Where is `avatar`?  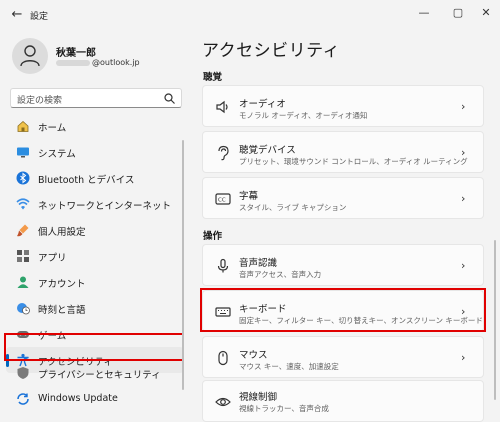
avatar is located at coordinates (30, 56).